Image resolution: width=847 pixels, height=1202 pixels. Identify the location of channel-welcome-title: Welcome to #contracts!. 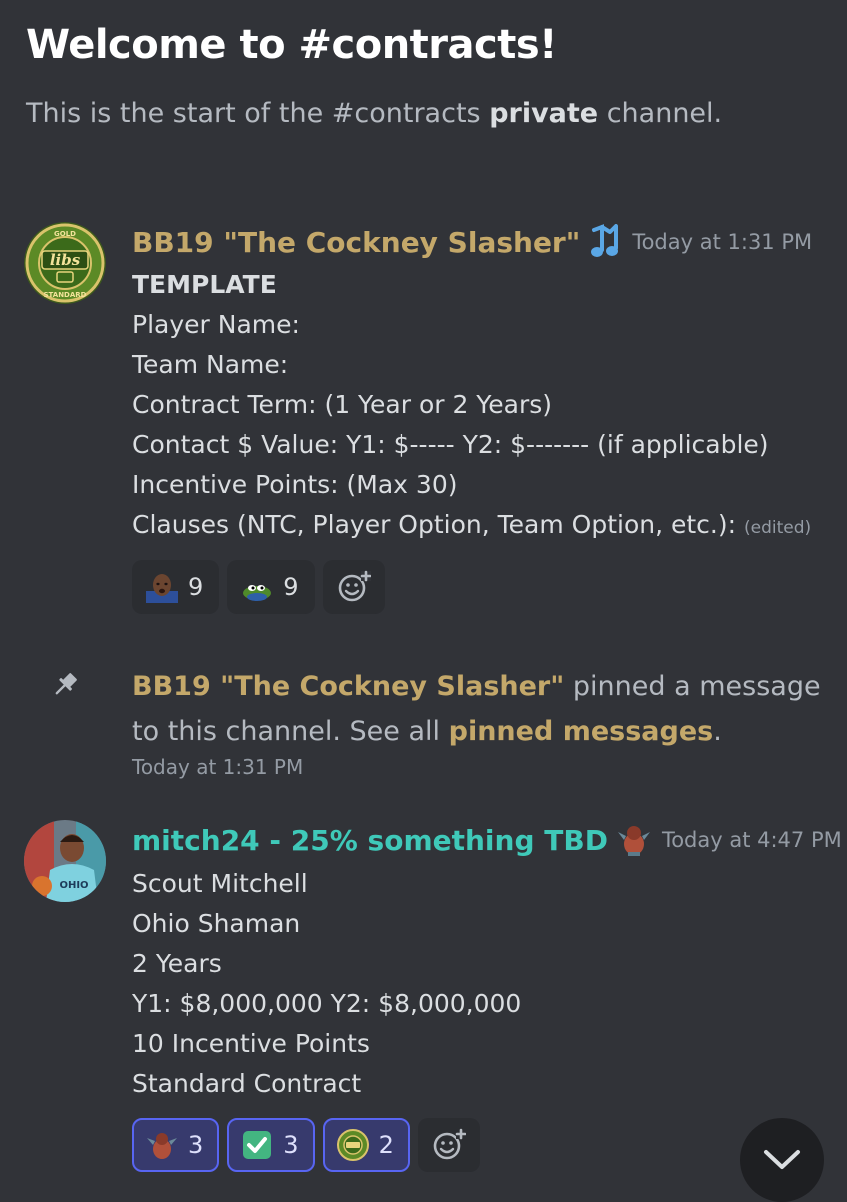
(291, 45).